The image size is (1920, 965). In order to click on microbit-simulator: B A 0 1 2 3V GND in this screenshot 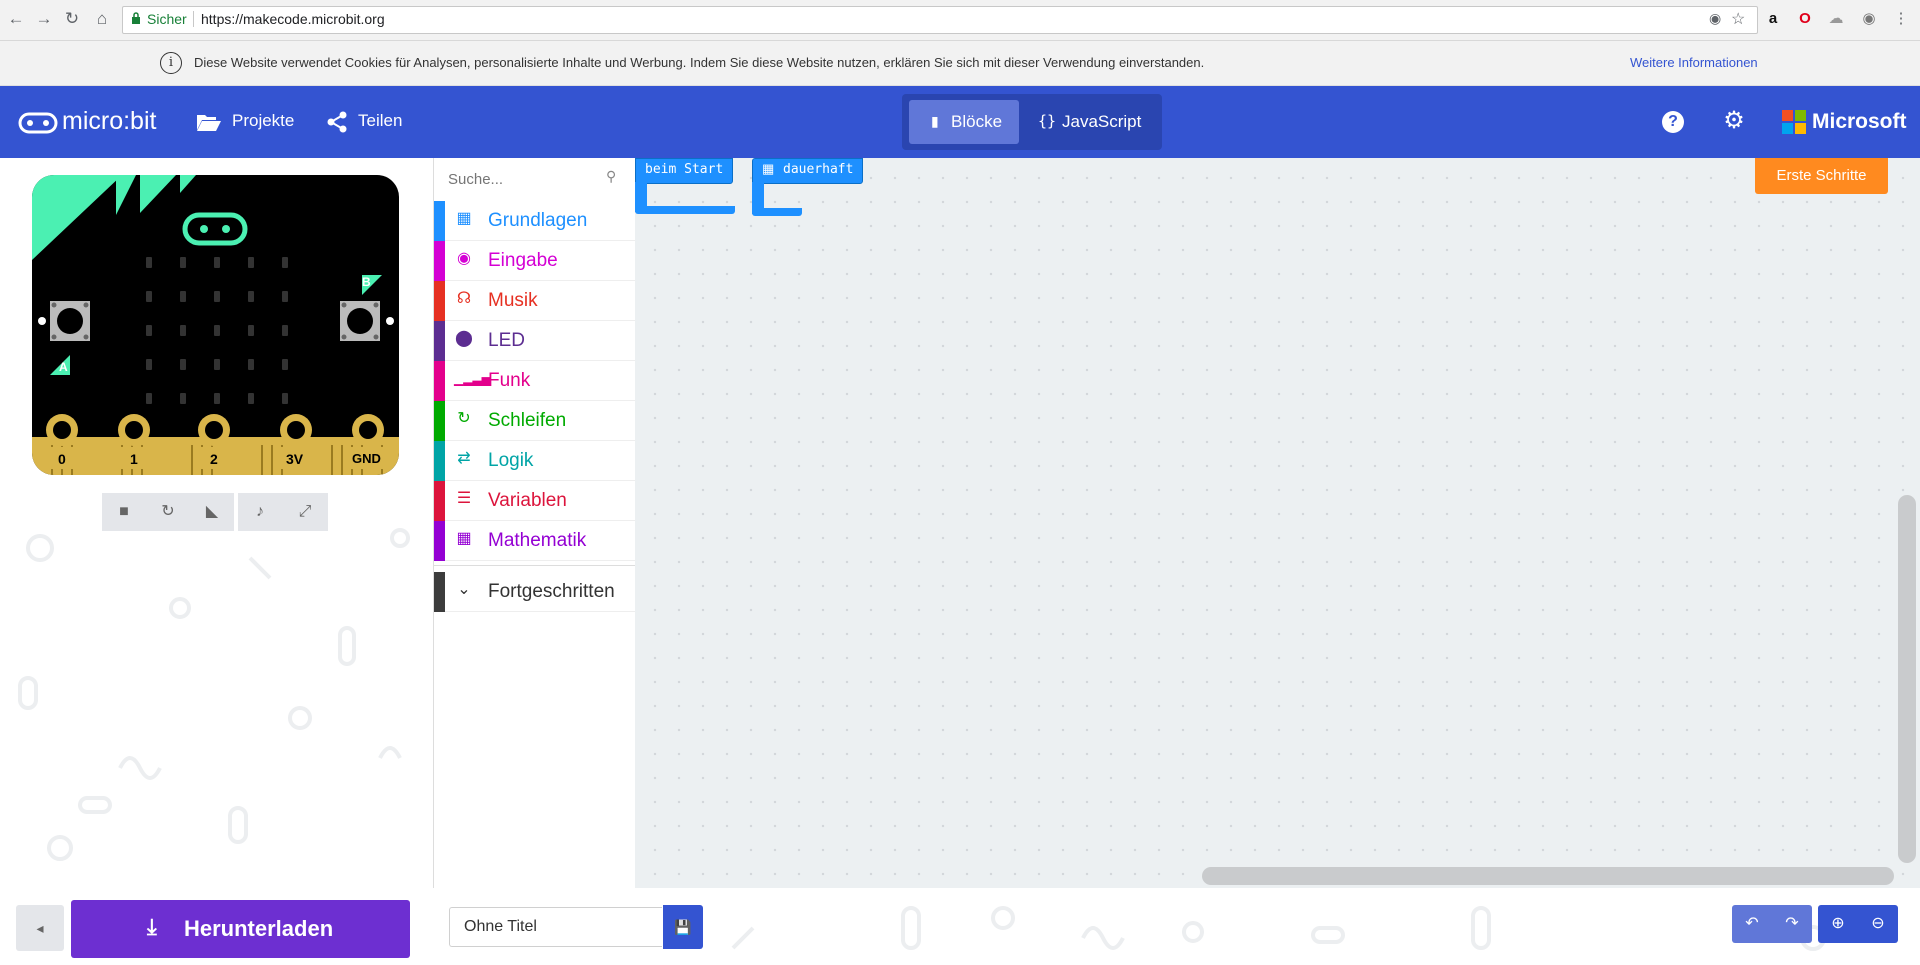, I will do `click(215, 325)`.